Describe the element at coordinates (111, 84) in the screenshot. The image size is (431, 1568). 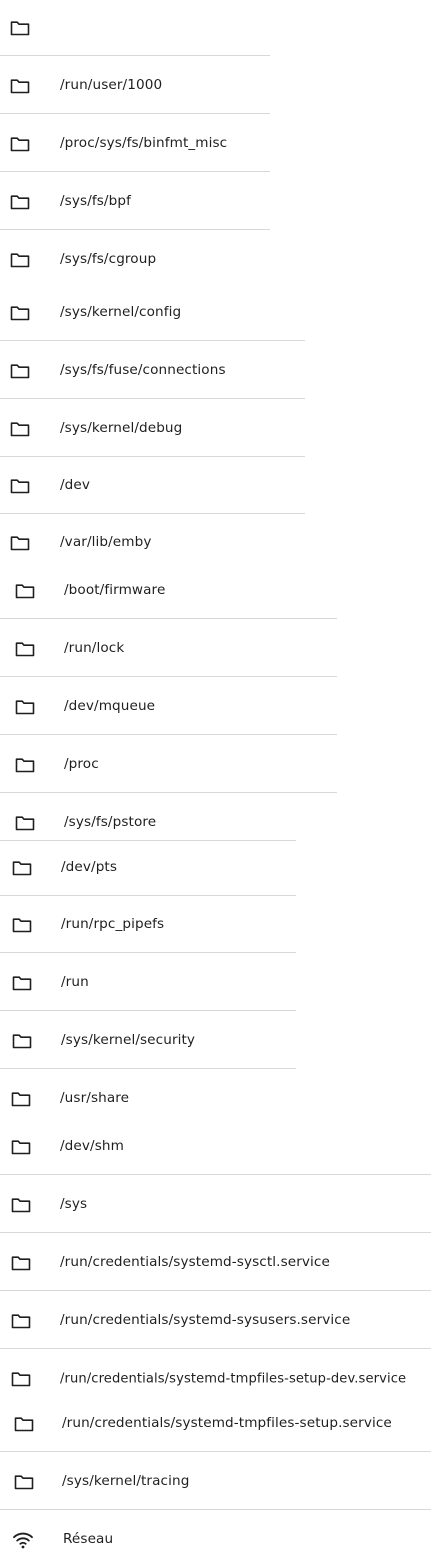
I see `mount-item-label: /run/user/1000` at that location.